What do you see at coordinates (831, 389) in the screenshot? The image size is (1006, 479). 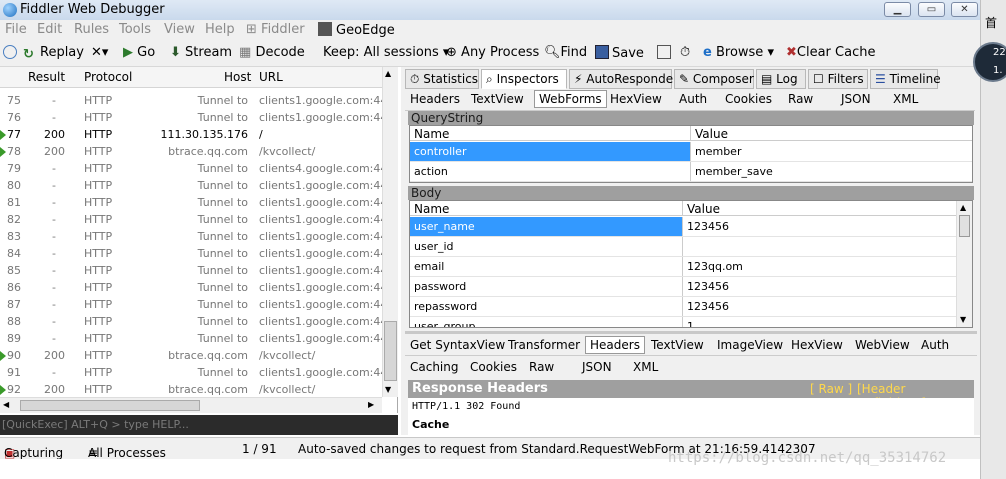 I see `raw-link: [ Raw ]` at bounding box center [831, 389].